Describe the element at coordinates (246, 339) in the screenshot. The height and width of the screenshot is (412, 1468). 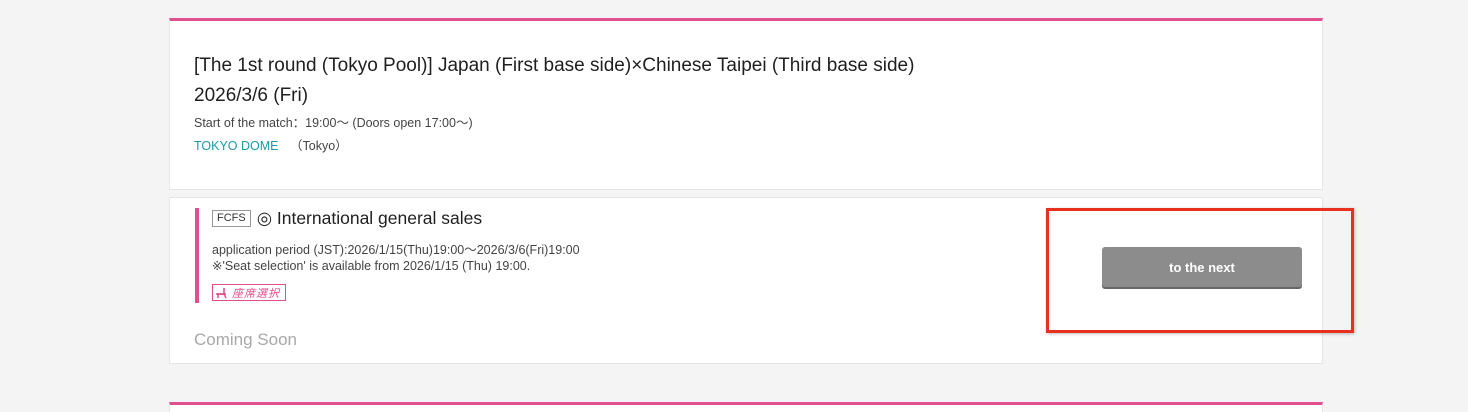
I see `status-coming-soon: Coming Soon` at that location.